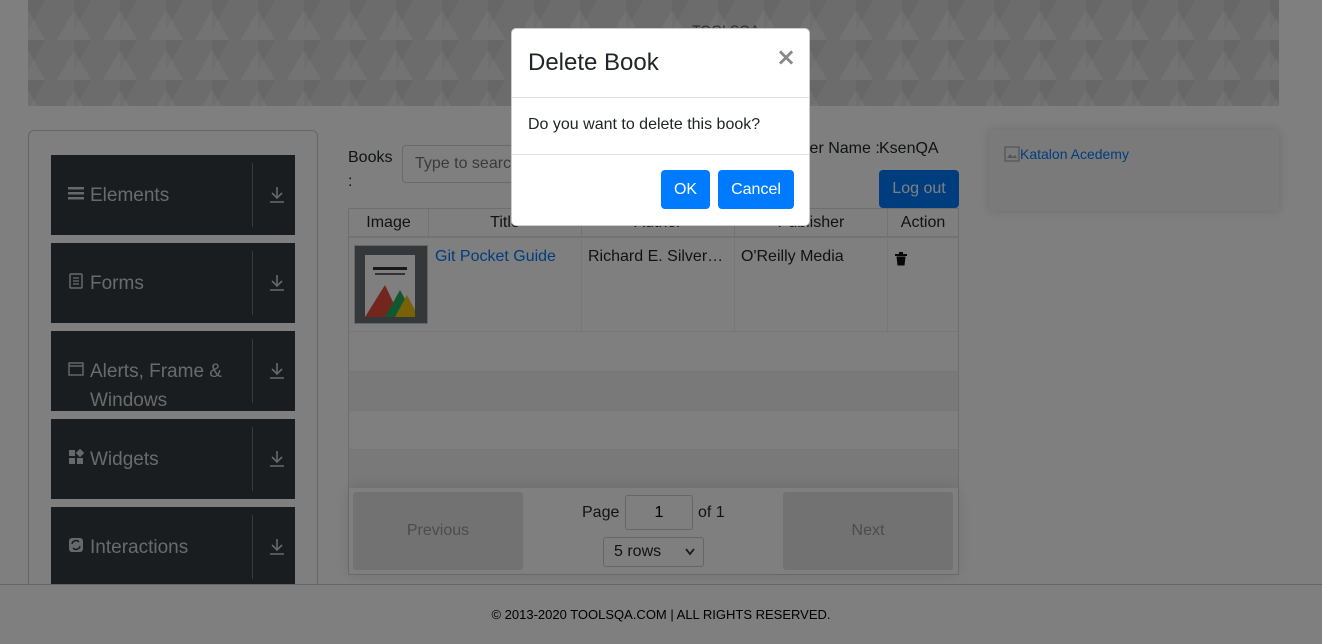  What do you see at coordinates (685, 189) in the screenshot?
I see `ok-button: OK` at bounding box center [685, 189].